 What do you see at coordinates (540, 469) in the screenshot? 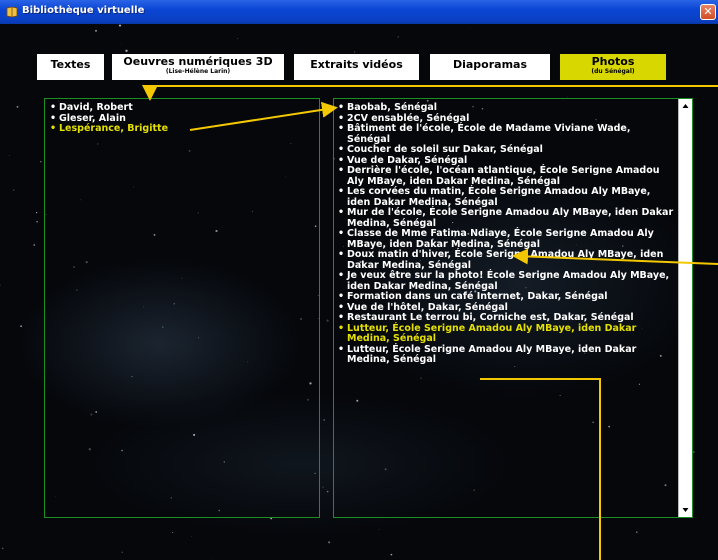
I see `arrow-to-lutteur` at bounding box center [540, 469].